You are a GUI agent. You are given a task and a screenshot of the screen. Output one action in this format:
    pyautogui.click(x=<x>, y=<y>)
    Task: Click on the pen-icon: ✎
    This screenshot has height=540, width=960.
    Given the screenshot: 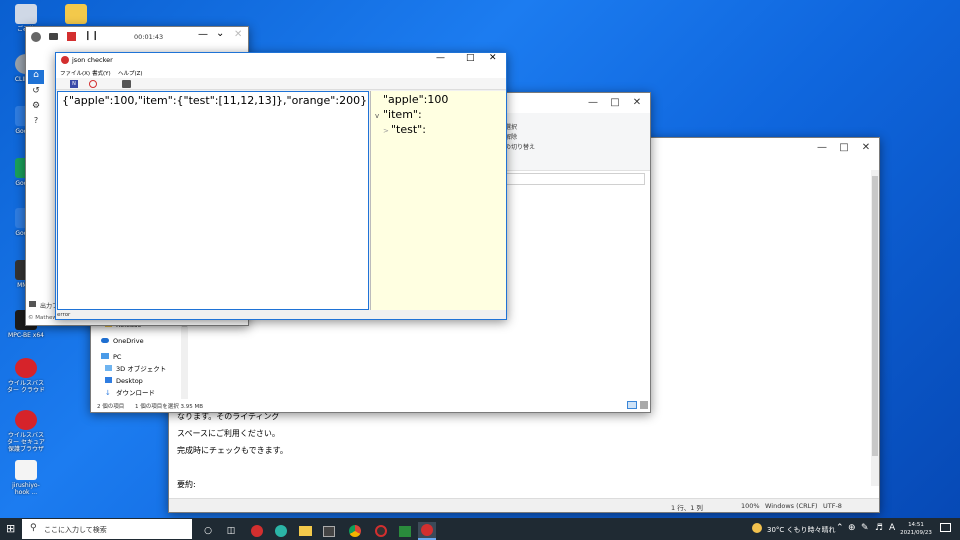 What is the action you would take?
    pyautogui.click(x=865, y=528)
    